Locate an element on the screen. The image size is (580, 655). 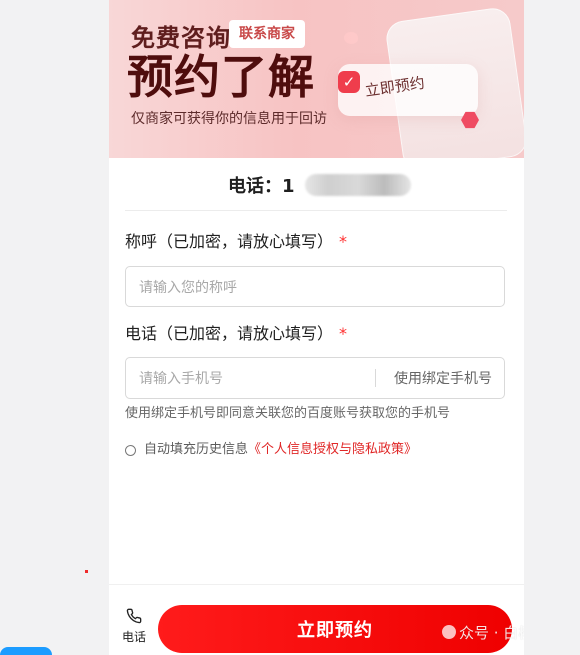
auto-fill-label: 自动填充历史信息 is located at coordinates (196, 450).